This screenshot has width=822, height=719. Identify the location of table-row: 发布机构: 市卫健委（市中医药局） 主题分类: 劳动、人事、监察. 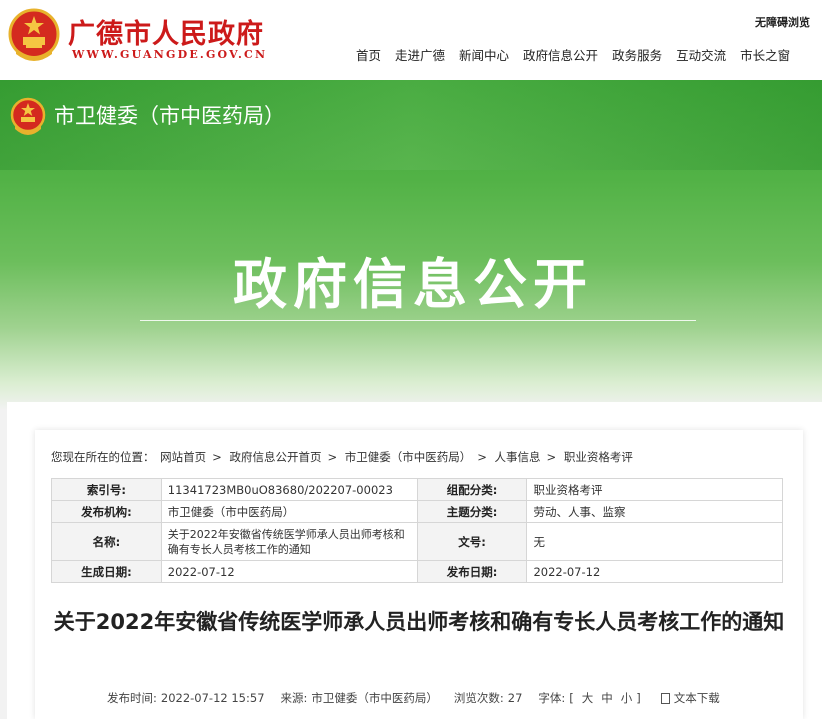
(417, 511).